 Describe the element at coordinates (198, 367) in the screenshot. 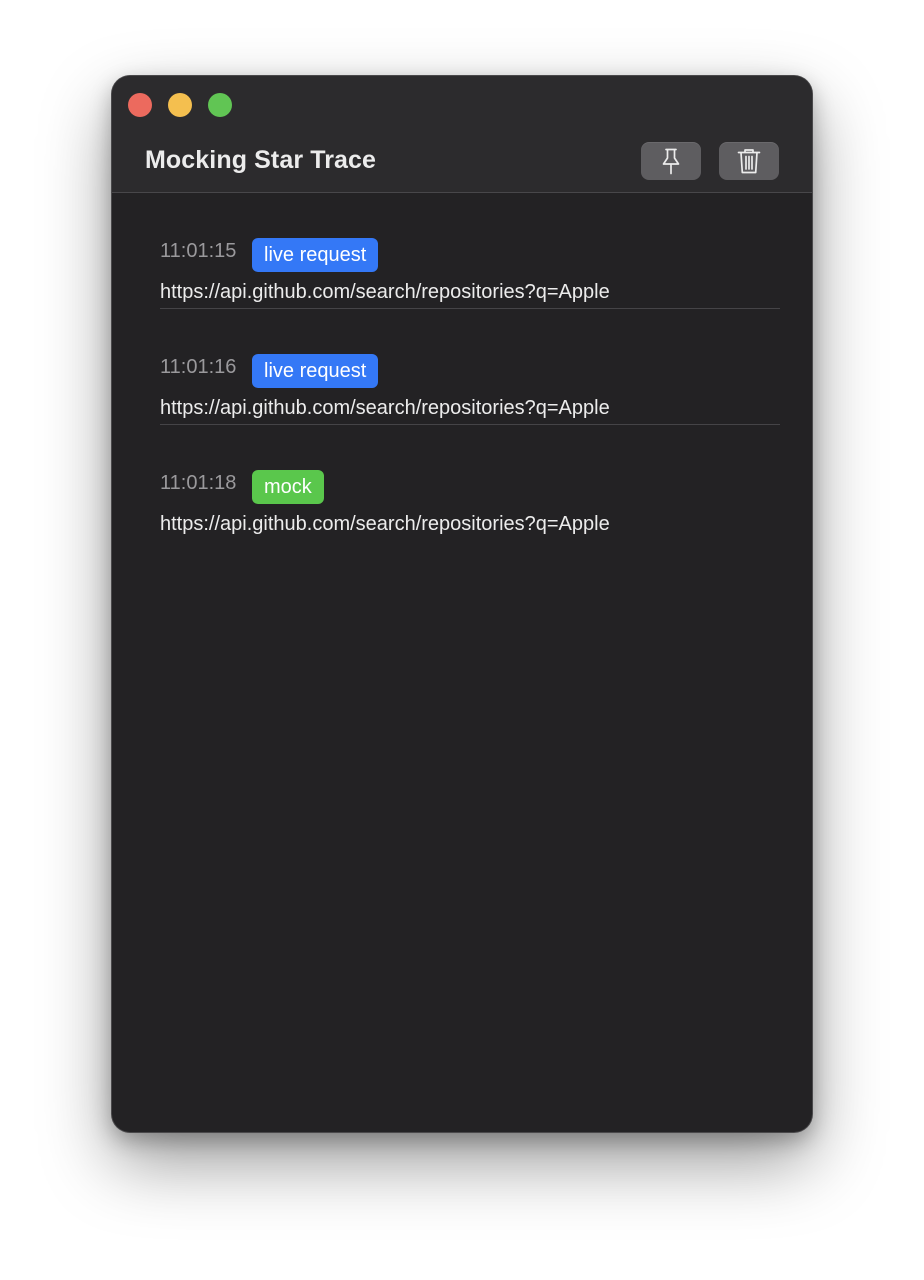

I see `entry-time: 11:01:16` at that location.